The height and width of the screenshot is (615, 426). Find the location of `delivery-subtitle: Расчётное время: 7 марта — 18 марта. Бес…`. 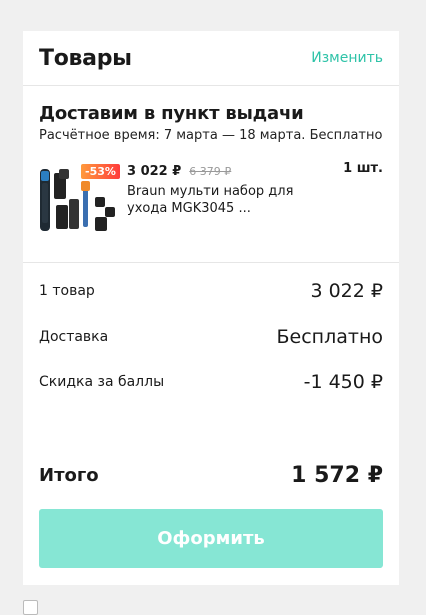

delivery-subtitle: Расчётное время: 7 марта — 18 марта. Бес… is located at coordinates (211, 135).